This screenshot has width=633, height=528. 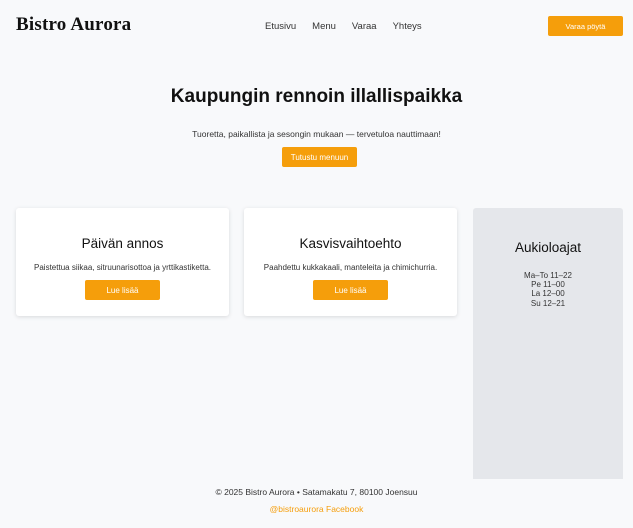 I want to click on card-title: Päivän annos, so click(x=122, y=243).